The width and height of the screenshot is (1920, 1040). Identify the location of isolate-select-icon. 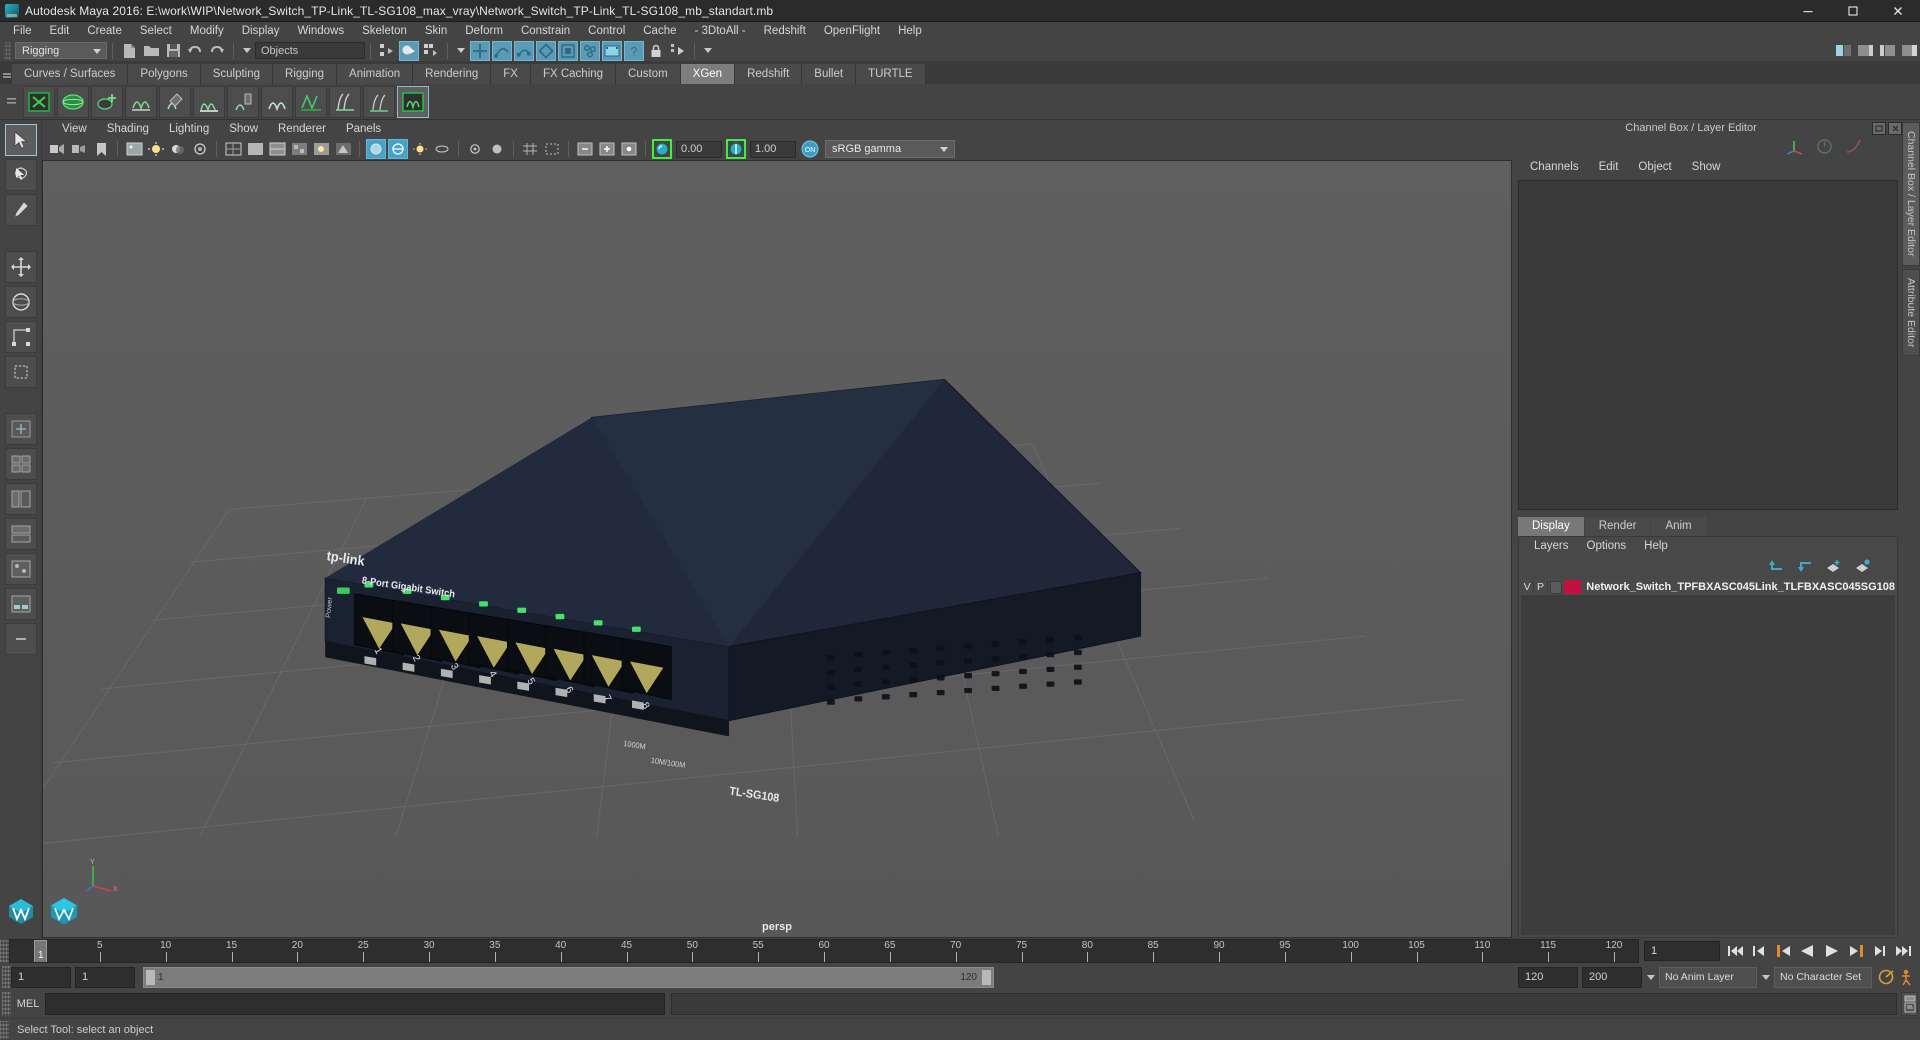
(475, 149).